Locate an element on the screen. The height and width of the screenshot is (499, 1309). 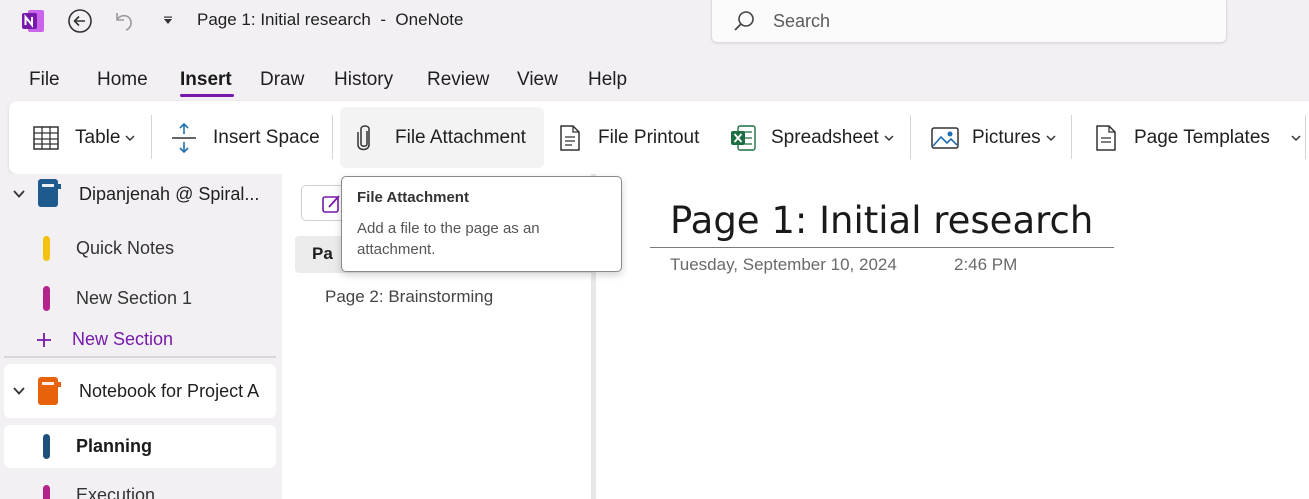
insert-space-button: Insert Space is located at coordinates (244, 137).